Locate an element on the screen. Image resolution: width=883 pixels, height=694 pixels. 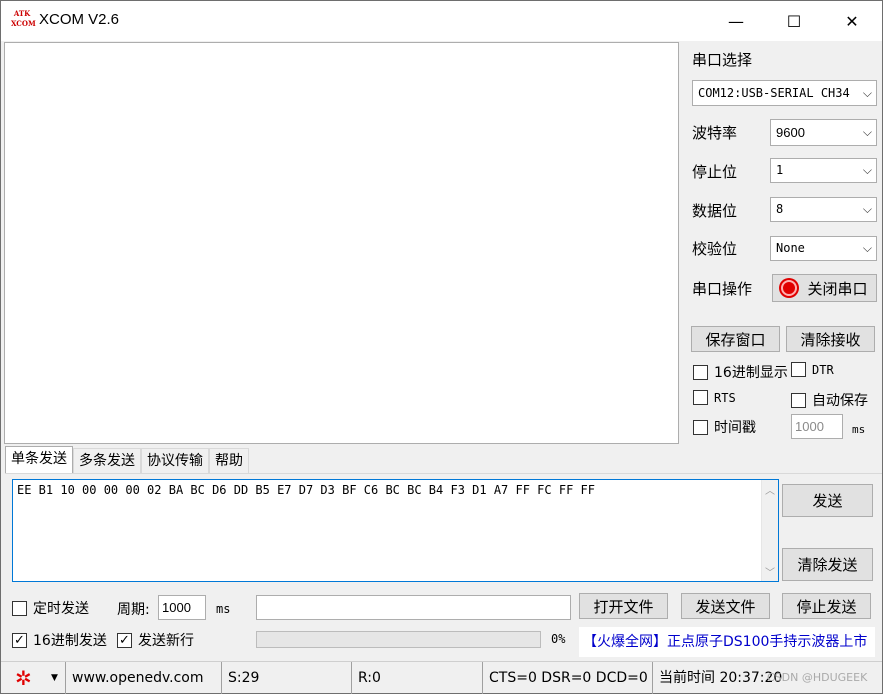
line-status: CTS=0 DSR=0 DCD=0 is located at coordinates (567, 678).